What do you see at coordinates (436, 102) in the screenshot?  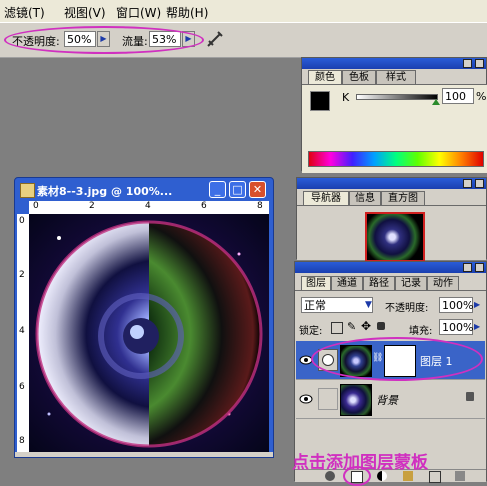 I see `slider-thumb-icon` at bounding box center [436, 102].